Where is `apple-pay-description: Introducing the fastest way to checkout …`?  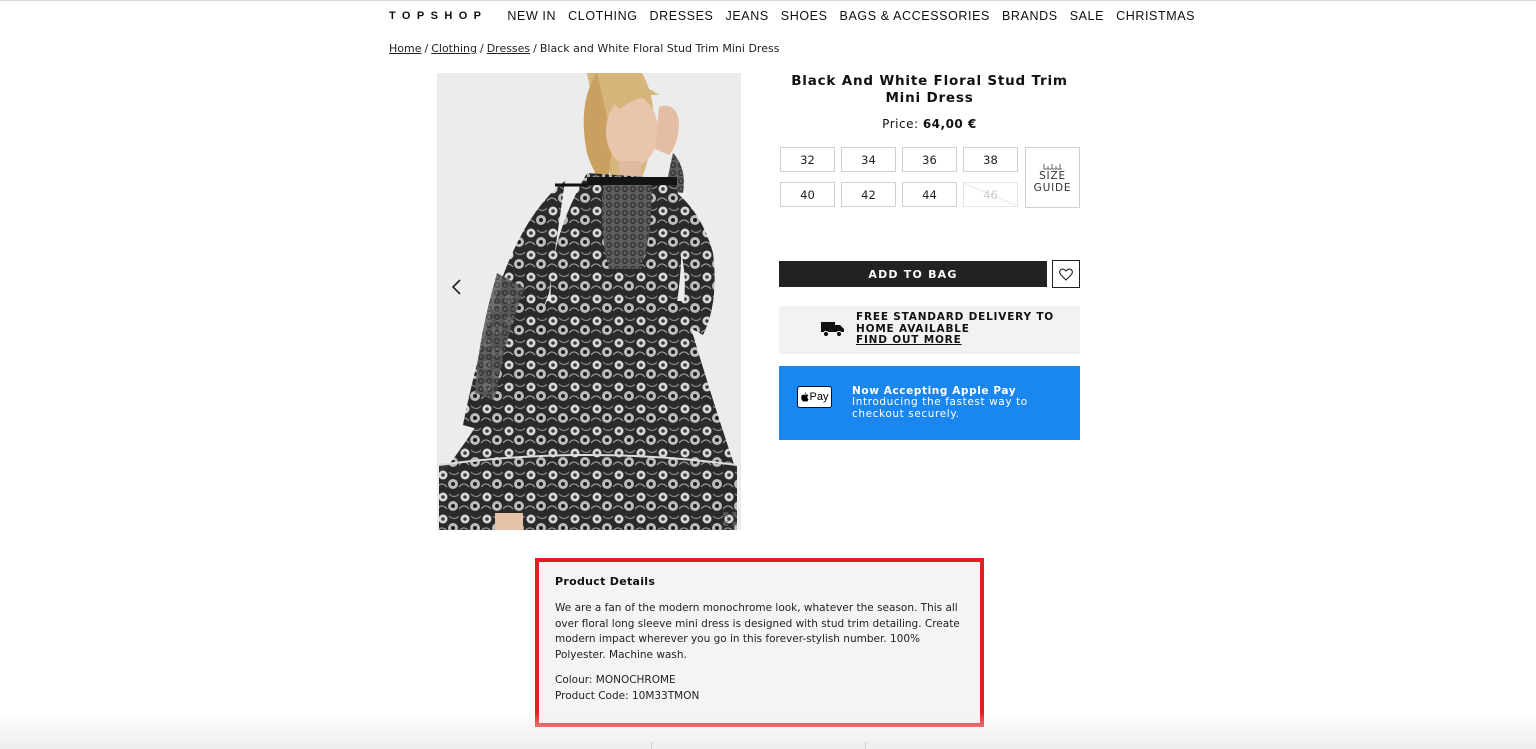 apple-pay-description: Introducing the fastest way to checkout … is located at coordinates (940, 408).